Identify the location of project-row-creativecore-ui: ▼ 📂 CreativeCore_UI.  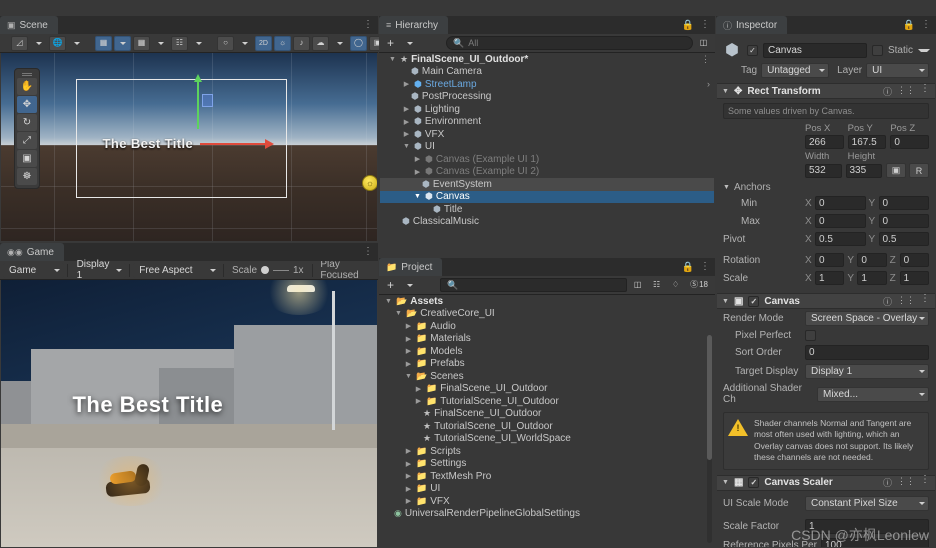
(547, 314).